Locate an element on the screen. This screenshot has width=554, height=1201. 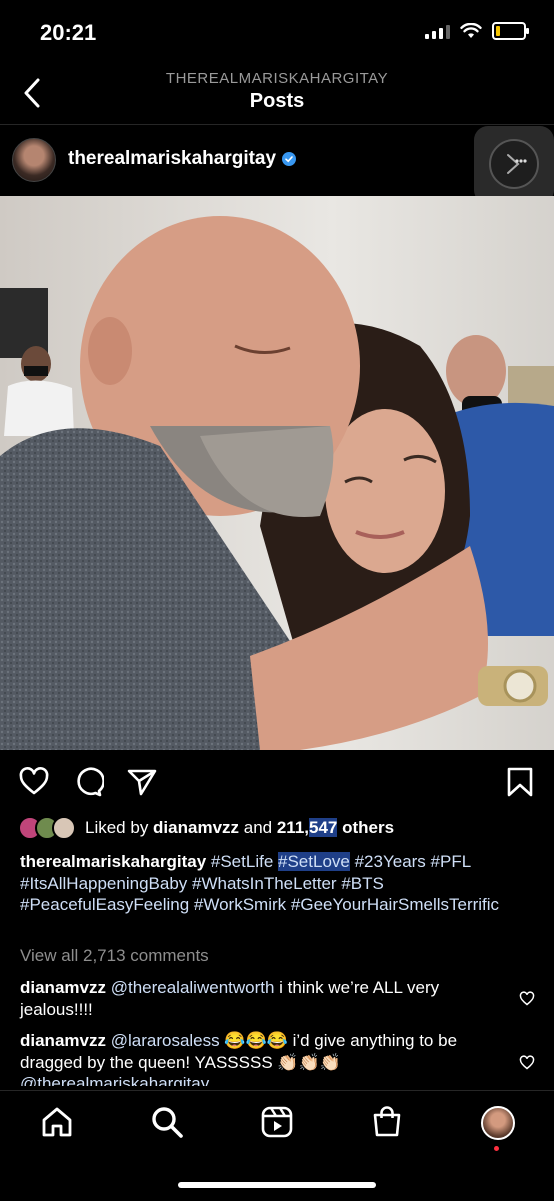
likes-count-a: 211, is located at coordinates (293, 827).